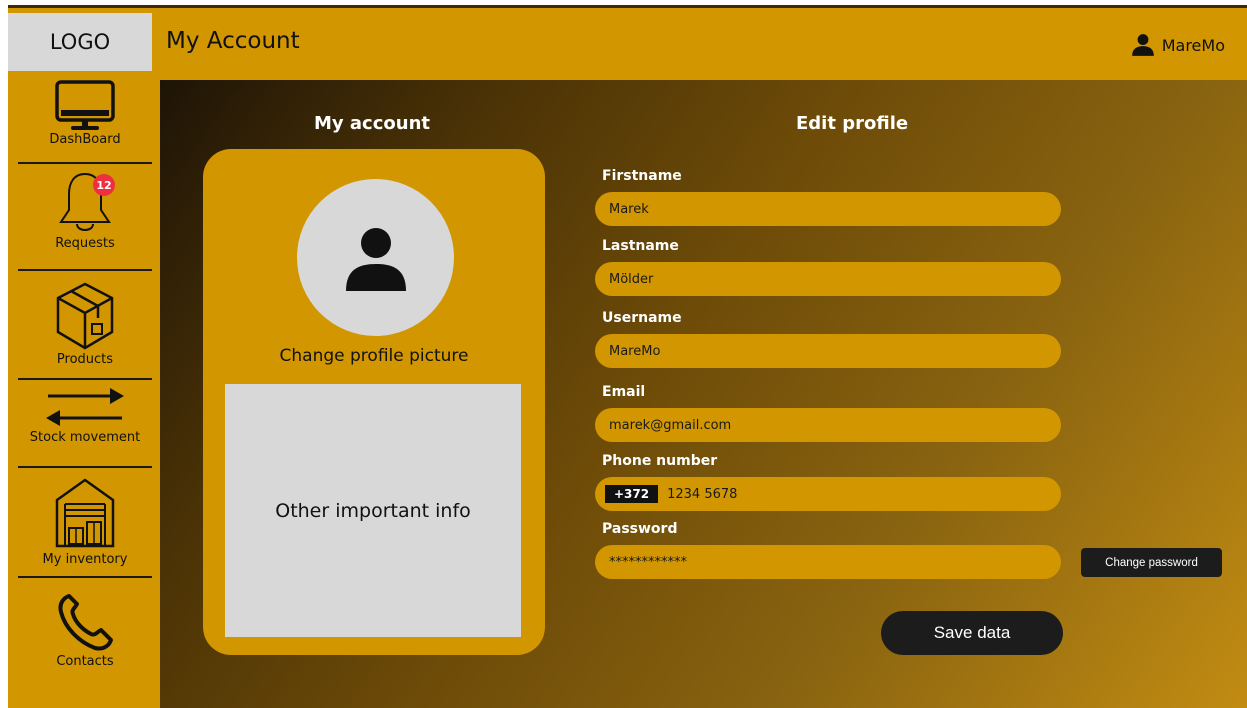 The height and width of the screenshot is (708, 1247). I want to click on firstname-value: Marek, so click(629, 209).